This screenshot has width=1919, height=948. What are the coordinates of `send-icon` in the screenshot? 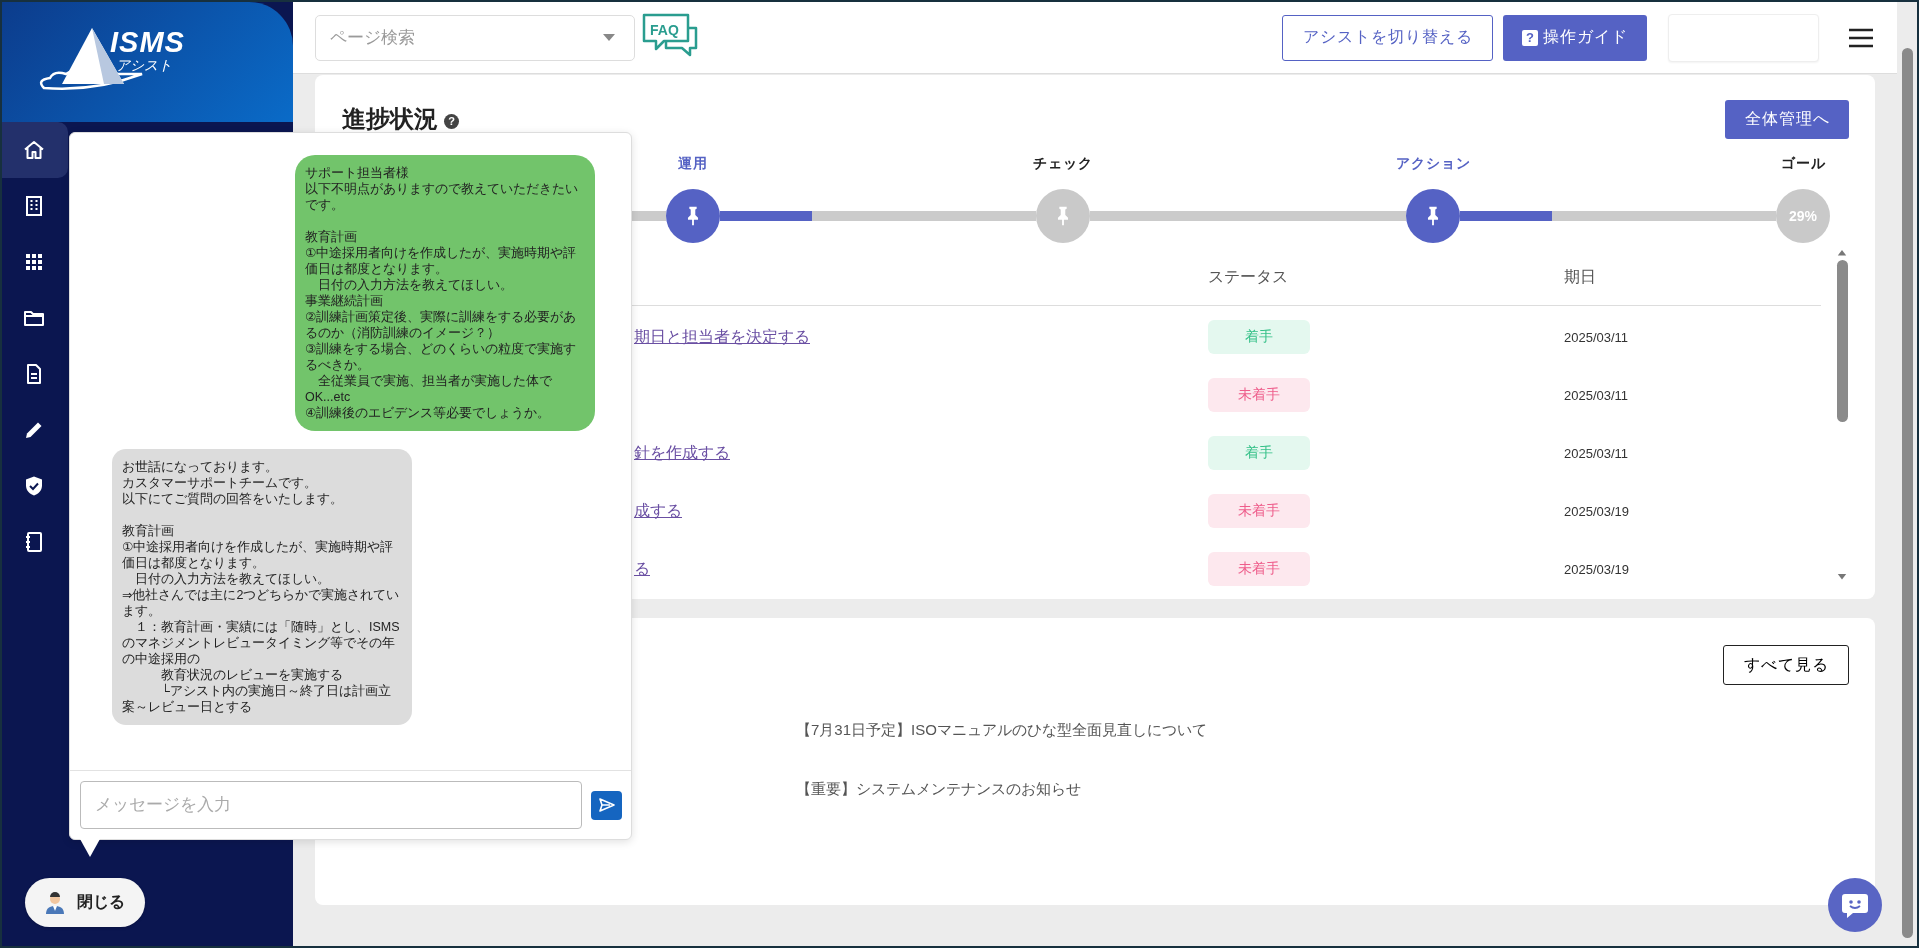 It's located at (606, 805).